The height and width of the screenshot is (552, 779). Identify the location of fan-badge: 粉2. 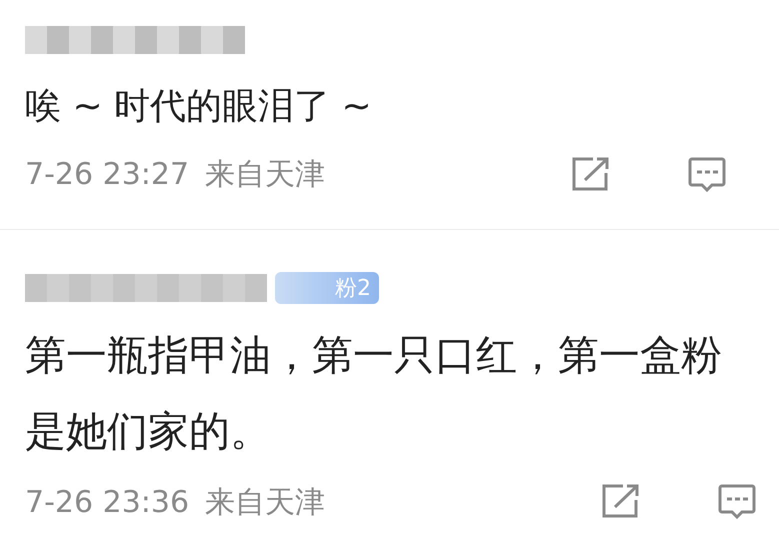
(327, 288).